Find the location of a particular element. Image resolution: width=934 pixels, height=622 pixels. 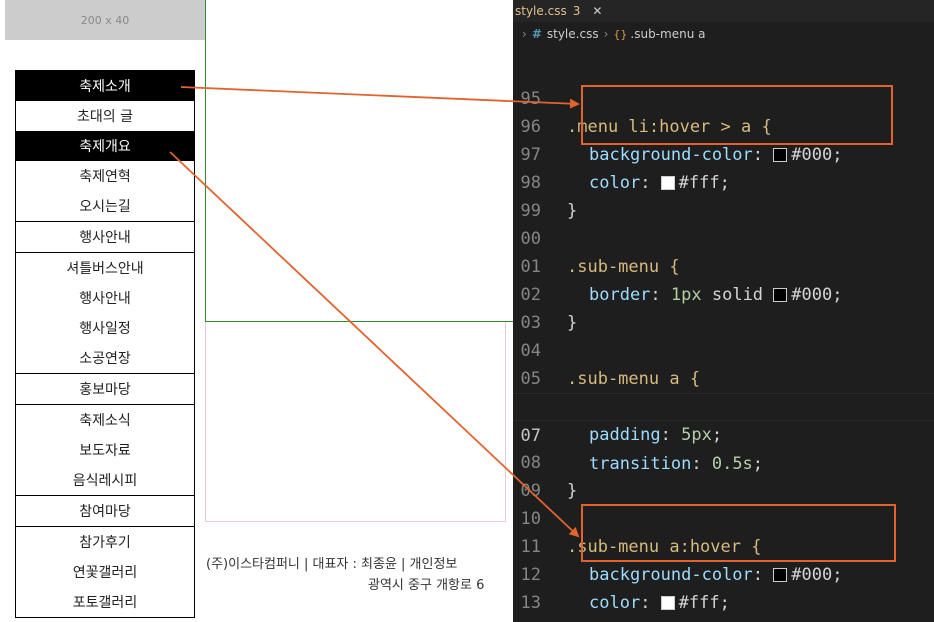

menu-item-press: 보도자료 is located at coordinates (105, 450).